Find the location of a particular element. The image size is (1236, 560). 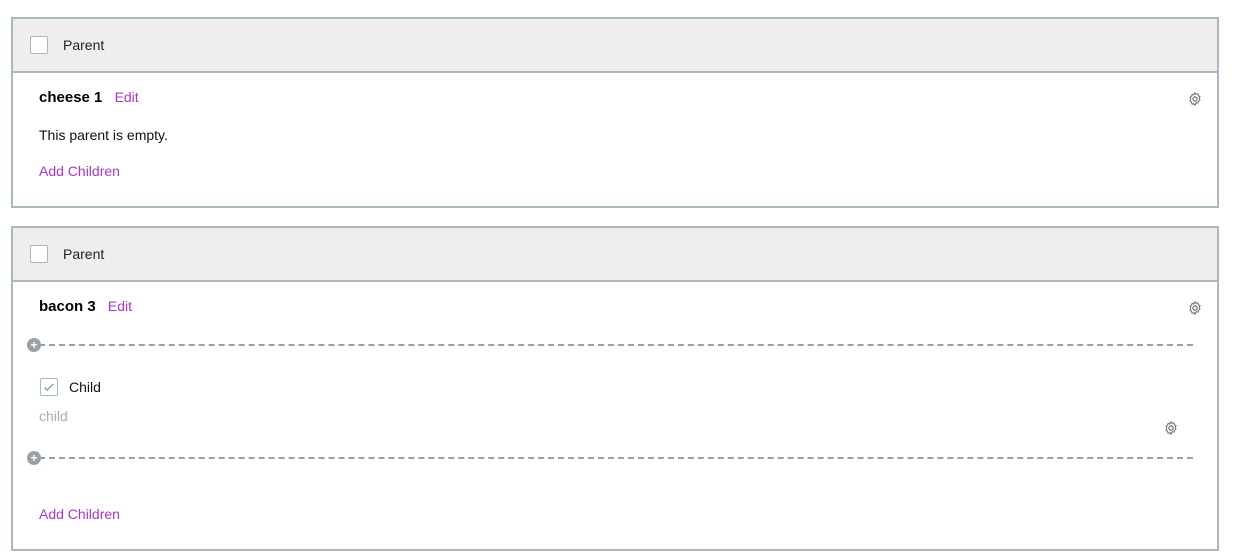

checkmark-icon is located at coordinates (49, 387).